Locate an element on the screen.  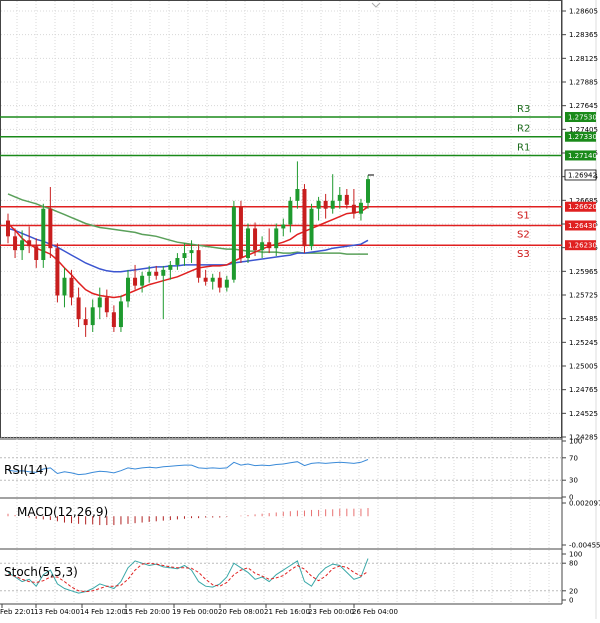
macd-tick-label: -0.004555 is located at coordinates (584, 546).